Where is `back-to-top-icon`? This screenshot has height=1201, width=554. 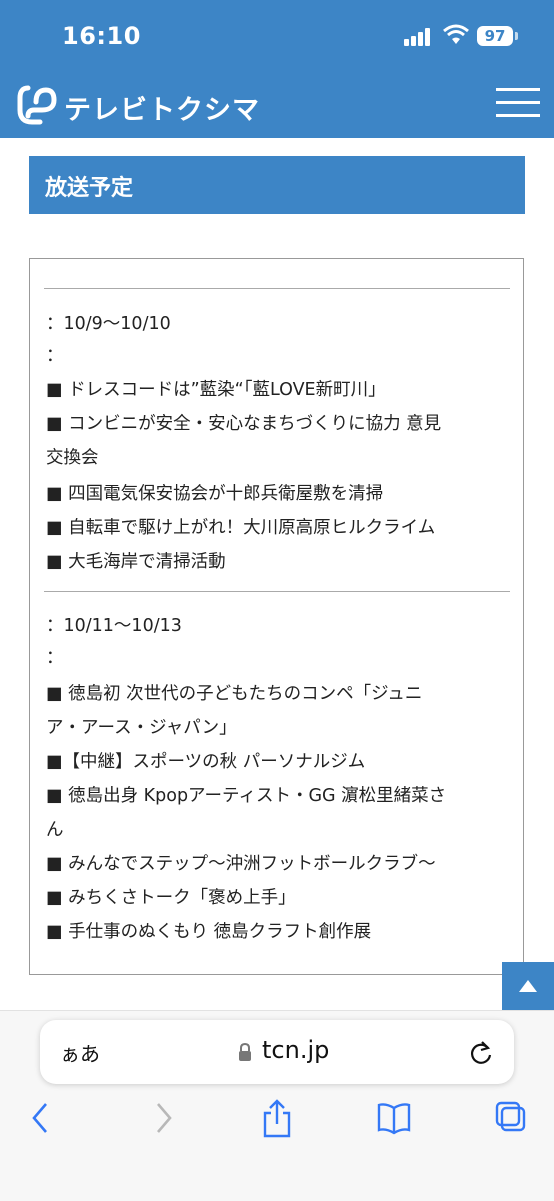 back-to-top-icon is located at coordinates (528, 986).